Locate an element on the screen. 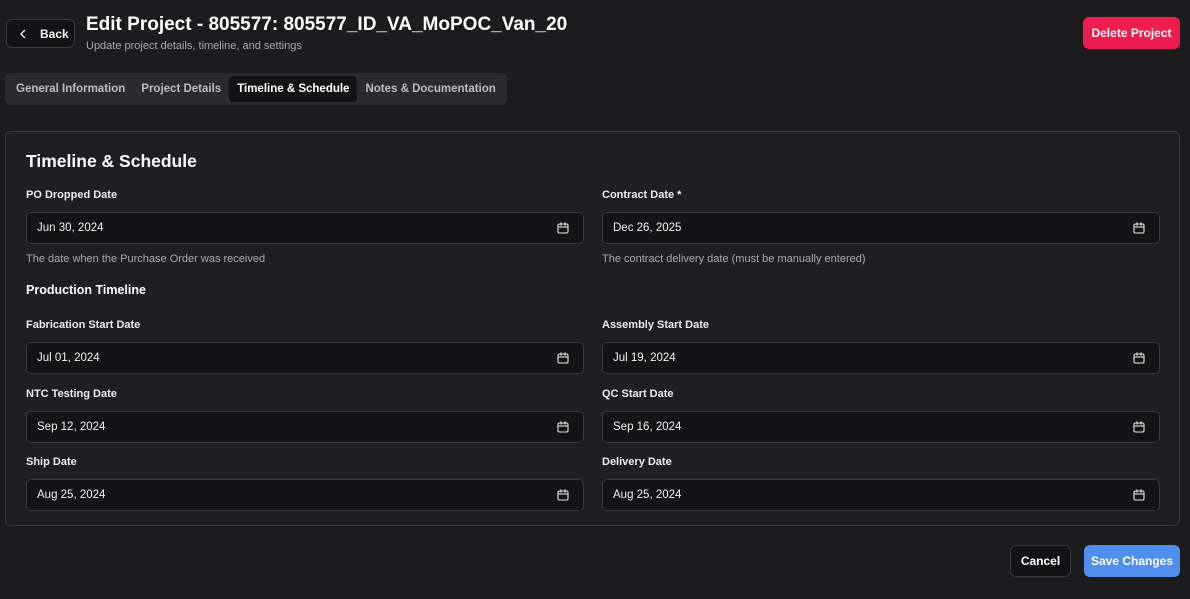 The width and height of the screenshot is (1190, 599). delivery-date-field: Delivery Date Aug 25, 2024 is located at coordinates (881, 483).